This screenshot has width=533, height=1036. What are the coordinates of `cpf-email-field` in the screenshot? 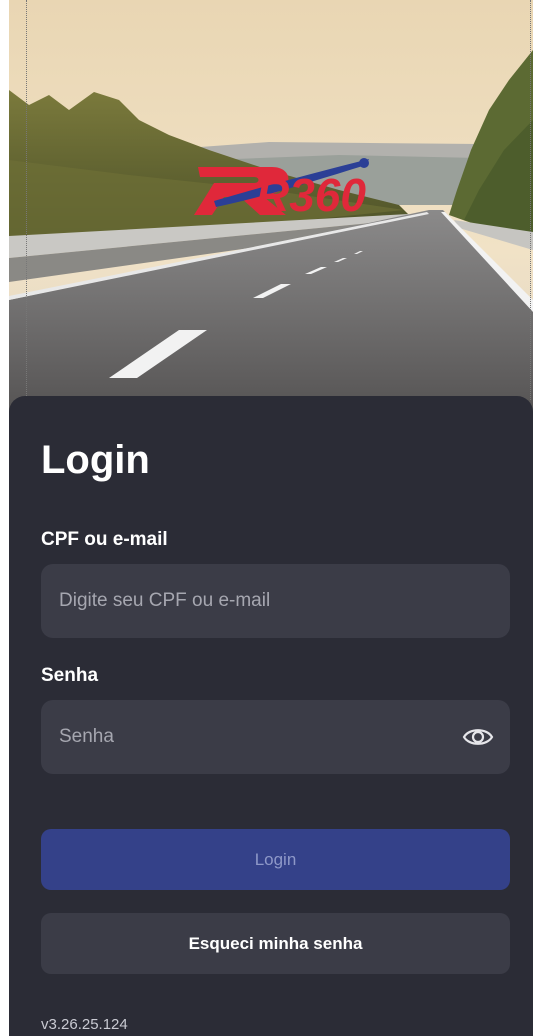 It's located at (275, 601).